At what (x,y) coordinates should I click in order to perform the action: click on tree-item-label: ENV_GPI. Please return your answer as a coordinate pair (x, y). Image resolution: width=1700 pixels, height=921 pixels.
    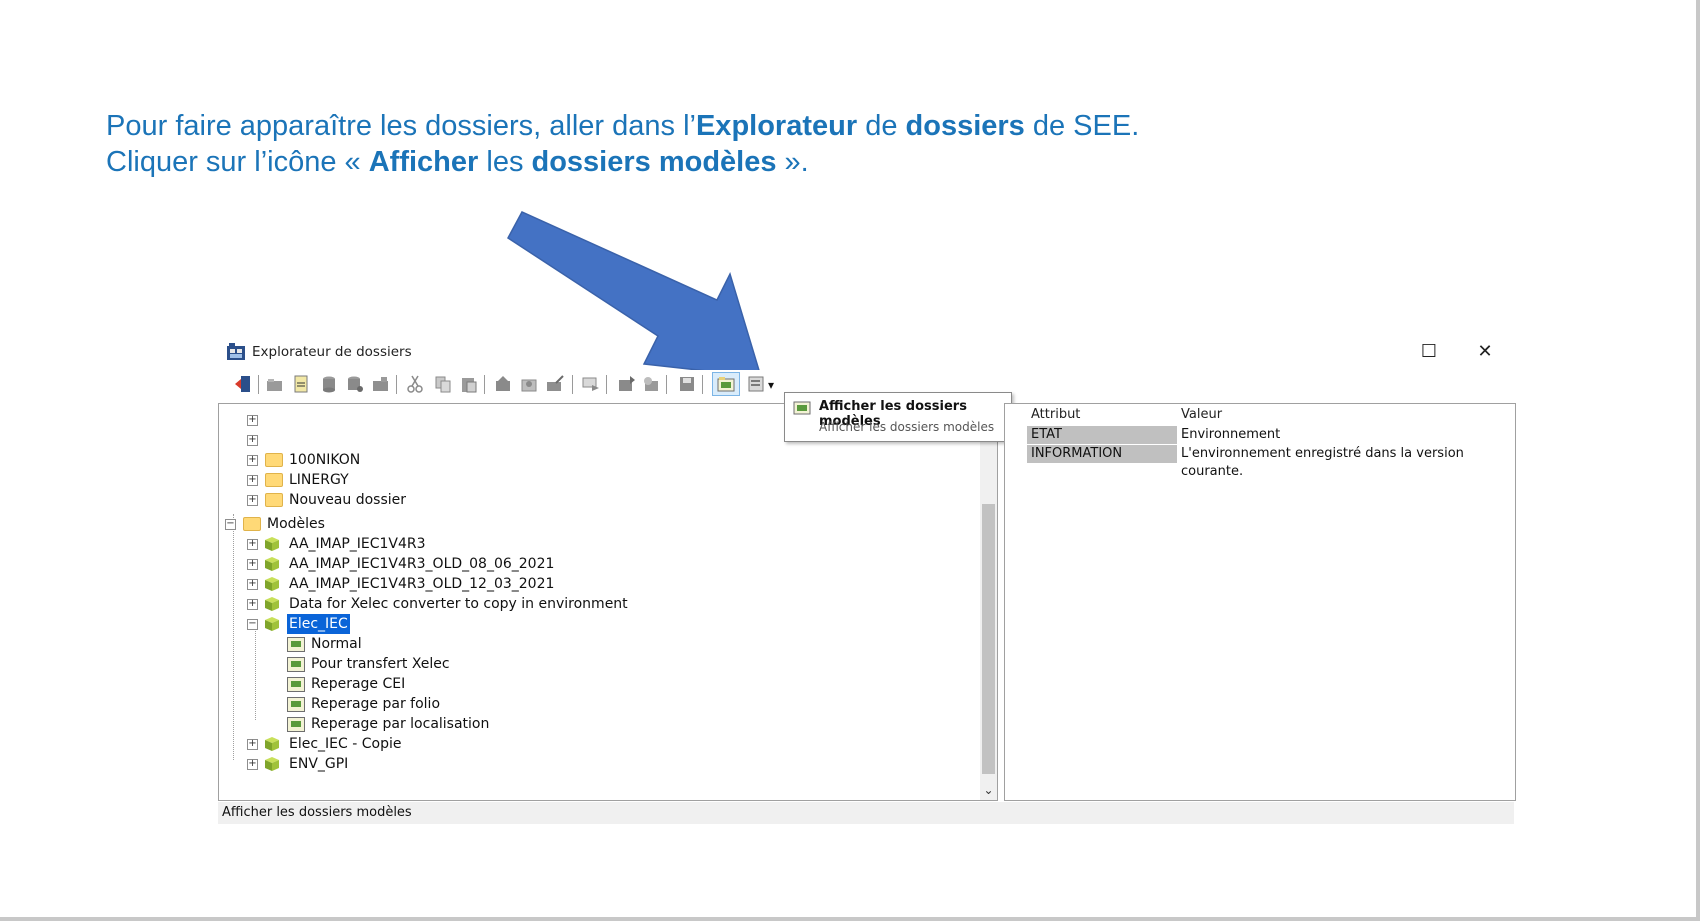
    Looking at the image, I should click on (319, 764).